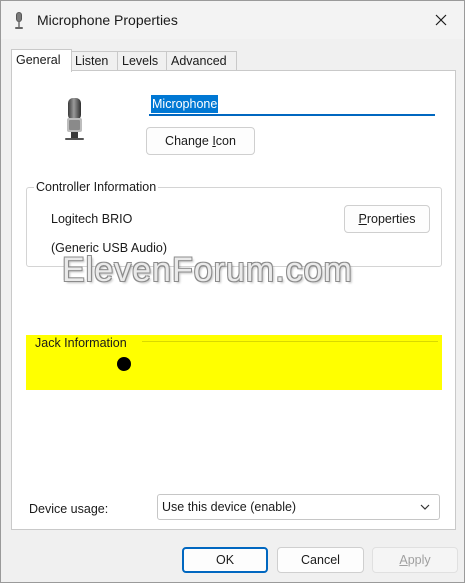  Describe the element at coordinates (200, 141) in the screenshot. I see `change-icon-button: Change Icon` at that location.